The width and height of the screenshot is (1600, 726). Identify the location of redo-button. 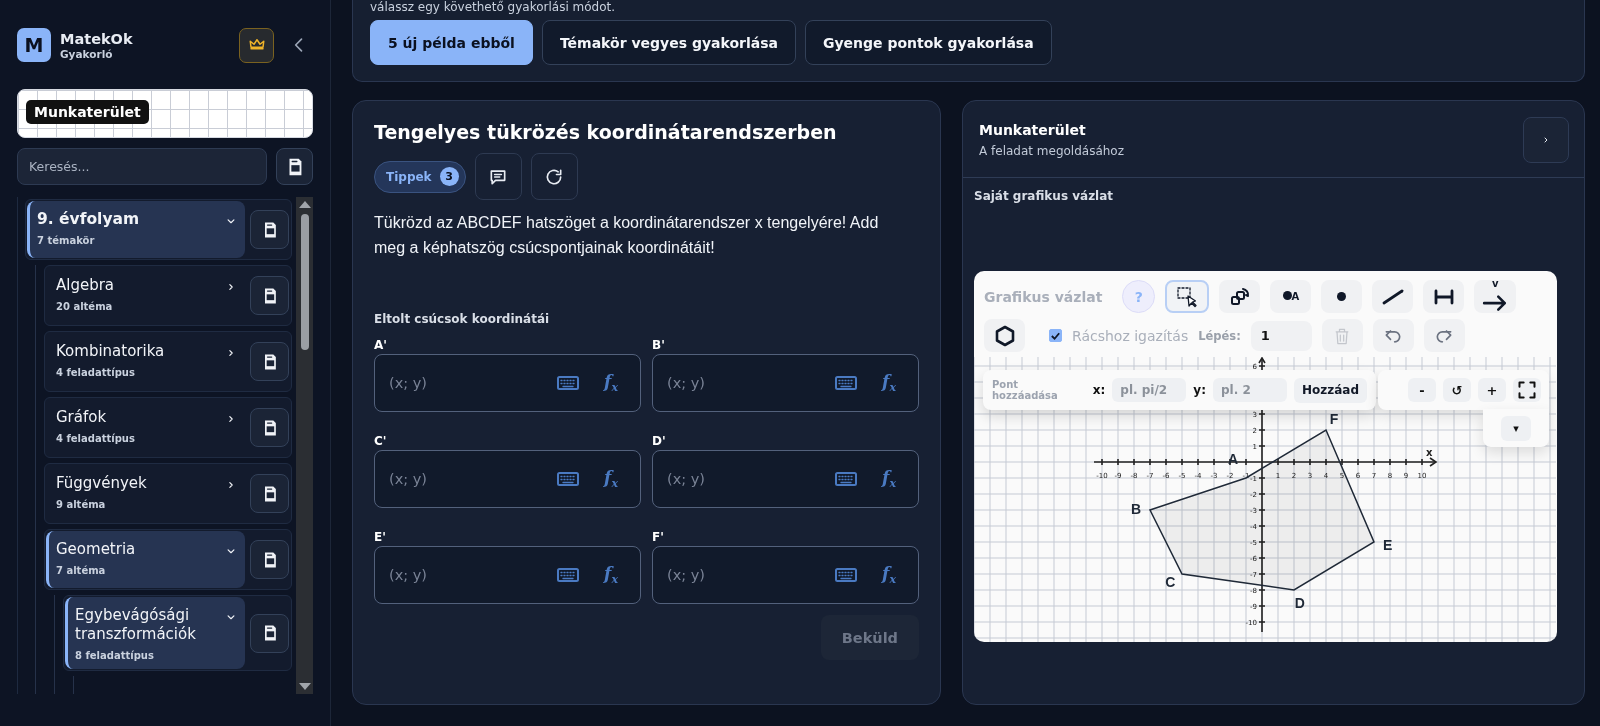
(1444, 335).